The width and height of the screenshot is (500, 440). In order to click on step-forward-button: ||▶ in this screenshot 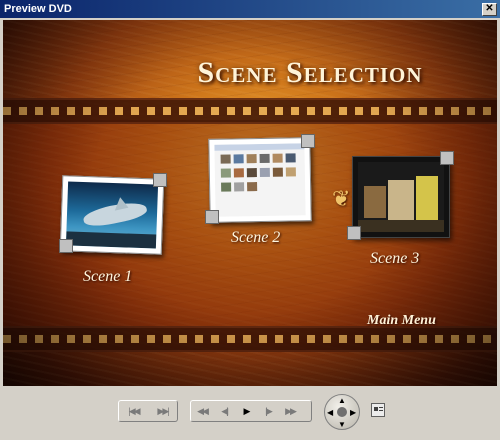, I will do `click(268, 411)`.